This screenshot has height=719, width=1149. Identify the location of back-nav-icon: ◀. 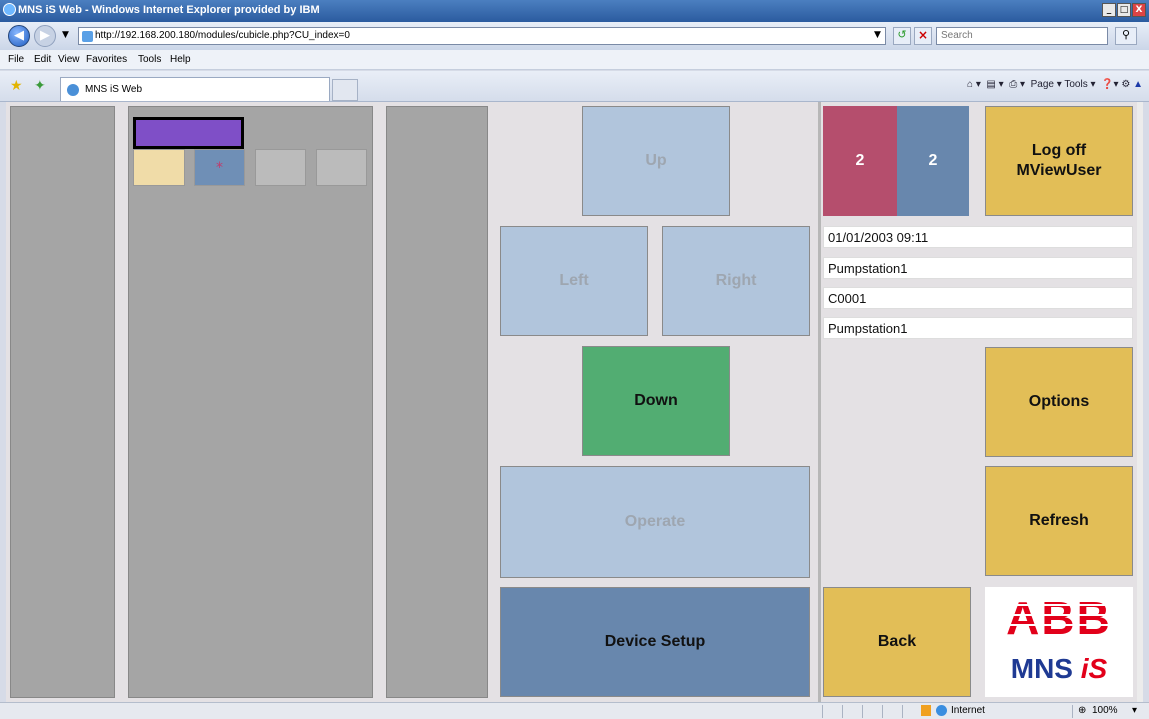
(19, 36).